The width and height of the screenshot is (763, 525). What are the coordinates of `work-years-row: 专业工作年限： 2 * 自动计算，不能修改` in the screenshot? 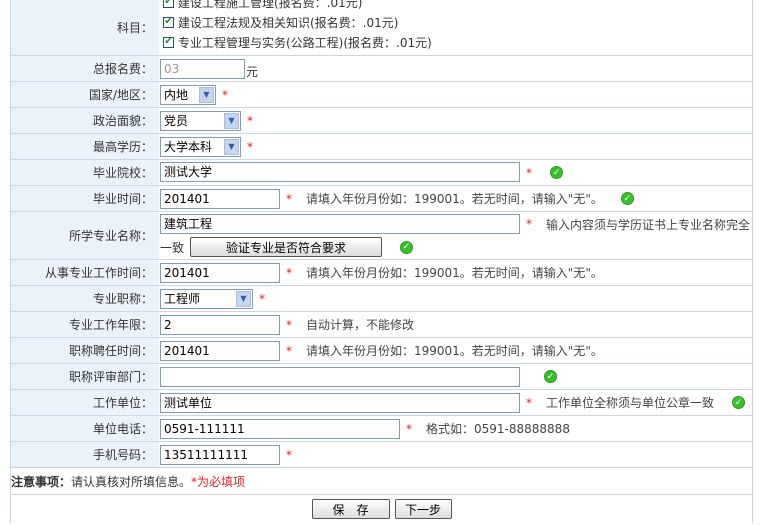 It's located at (381, 325).